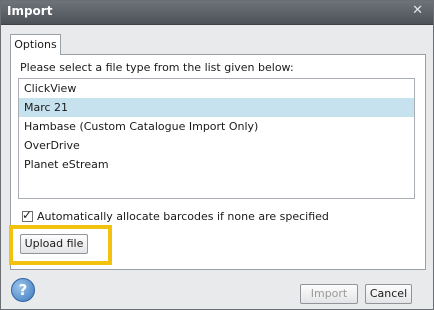 The height and width of the screenshot is (310, 434). What do you see at coordinates (388, 294) in the screenshot?
I see `cancel-button: Cancel` at bounding box center [388, 294].